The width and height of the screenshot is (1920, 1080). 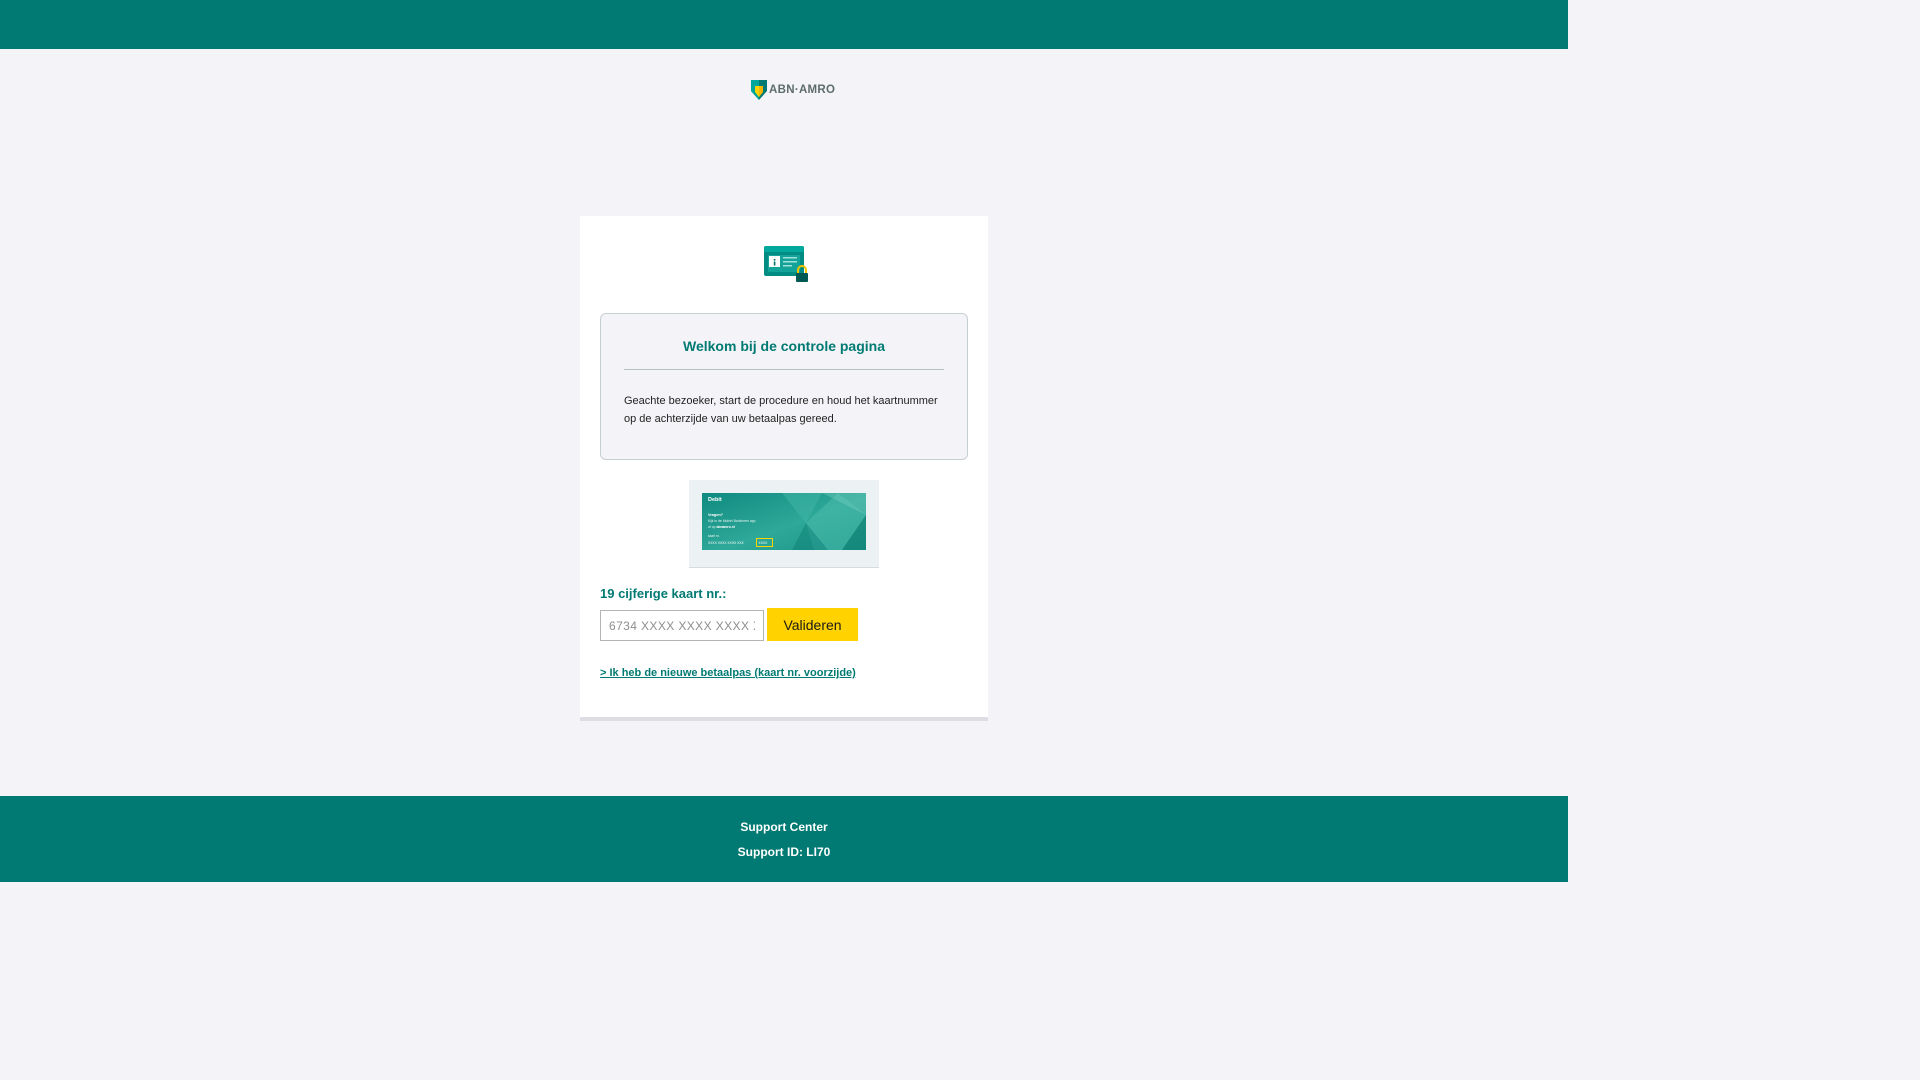 I want to click on validate-button: Valideren, so click(x=812, y=624).